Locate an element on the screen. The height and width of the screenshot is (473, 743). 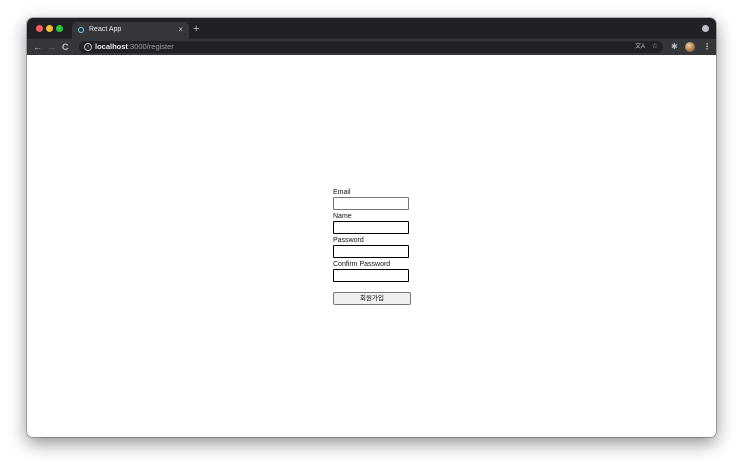
address-bar: i localhost:3000/register 文A ☆ is located at coordinates (371, 47).